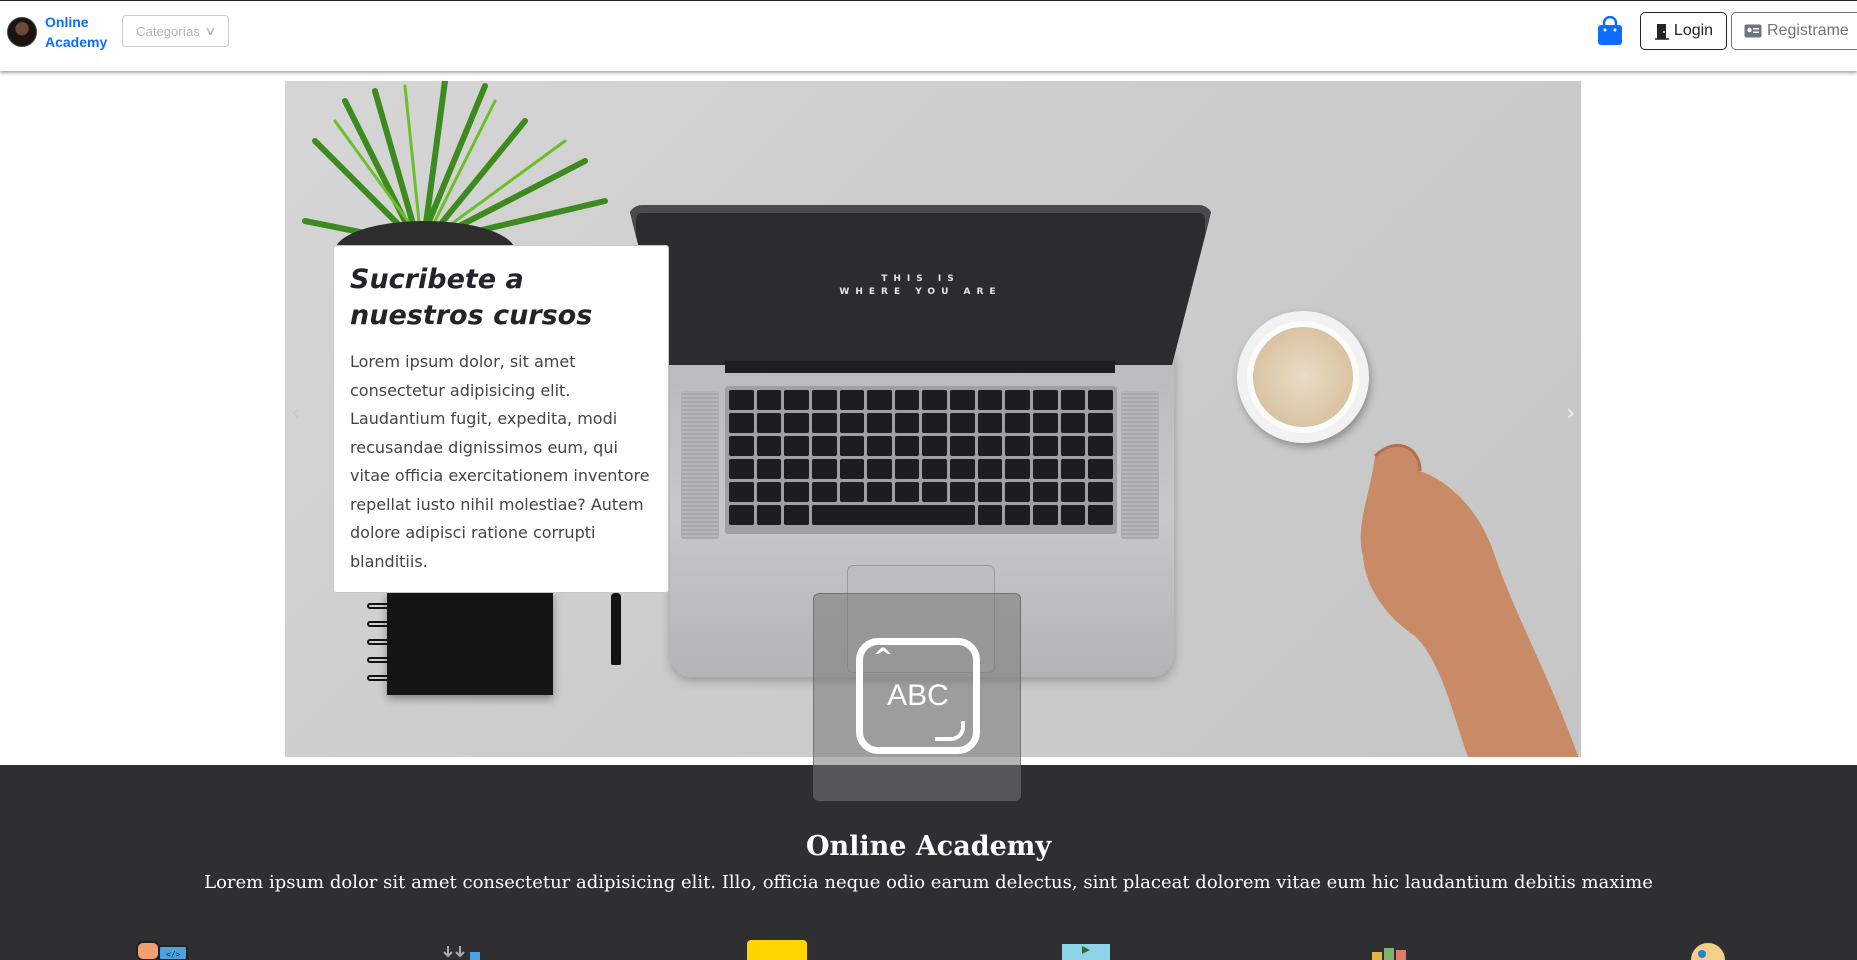 This screenshot has width=1857, height=960. Describe the element at coordinates (80, 32) in the screenshot. I see `brand-name: Online Academy` at that location.